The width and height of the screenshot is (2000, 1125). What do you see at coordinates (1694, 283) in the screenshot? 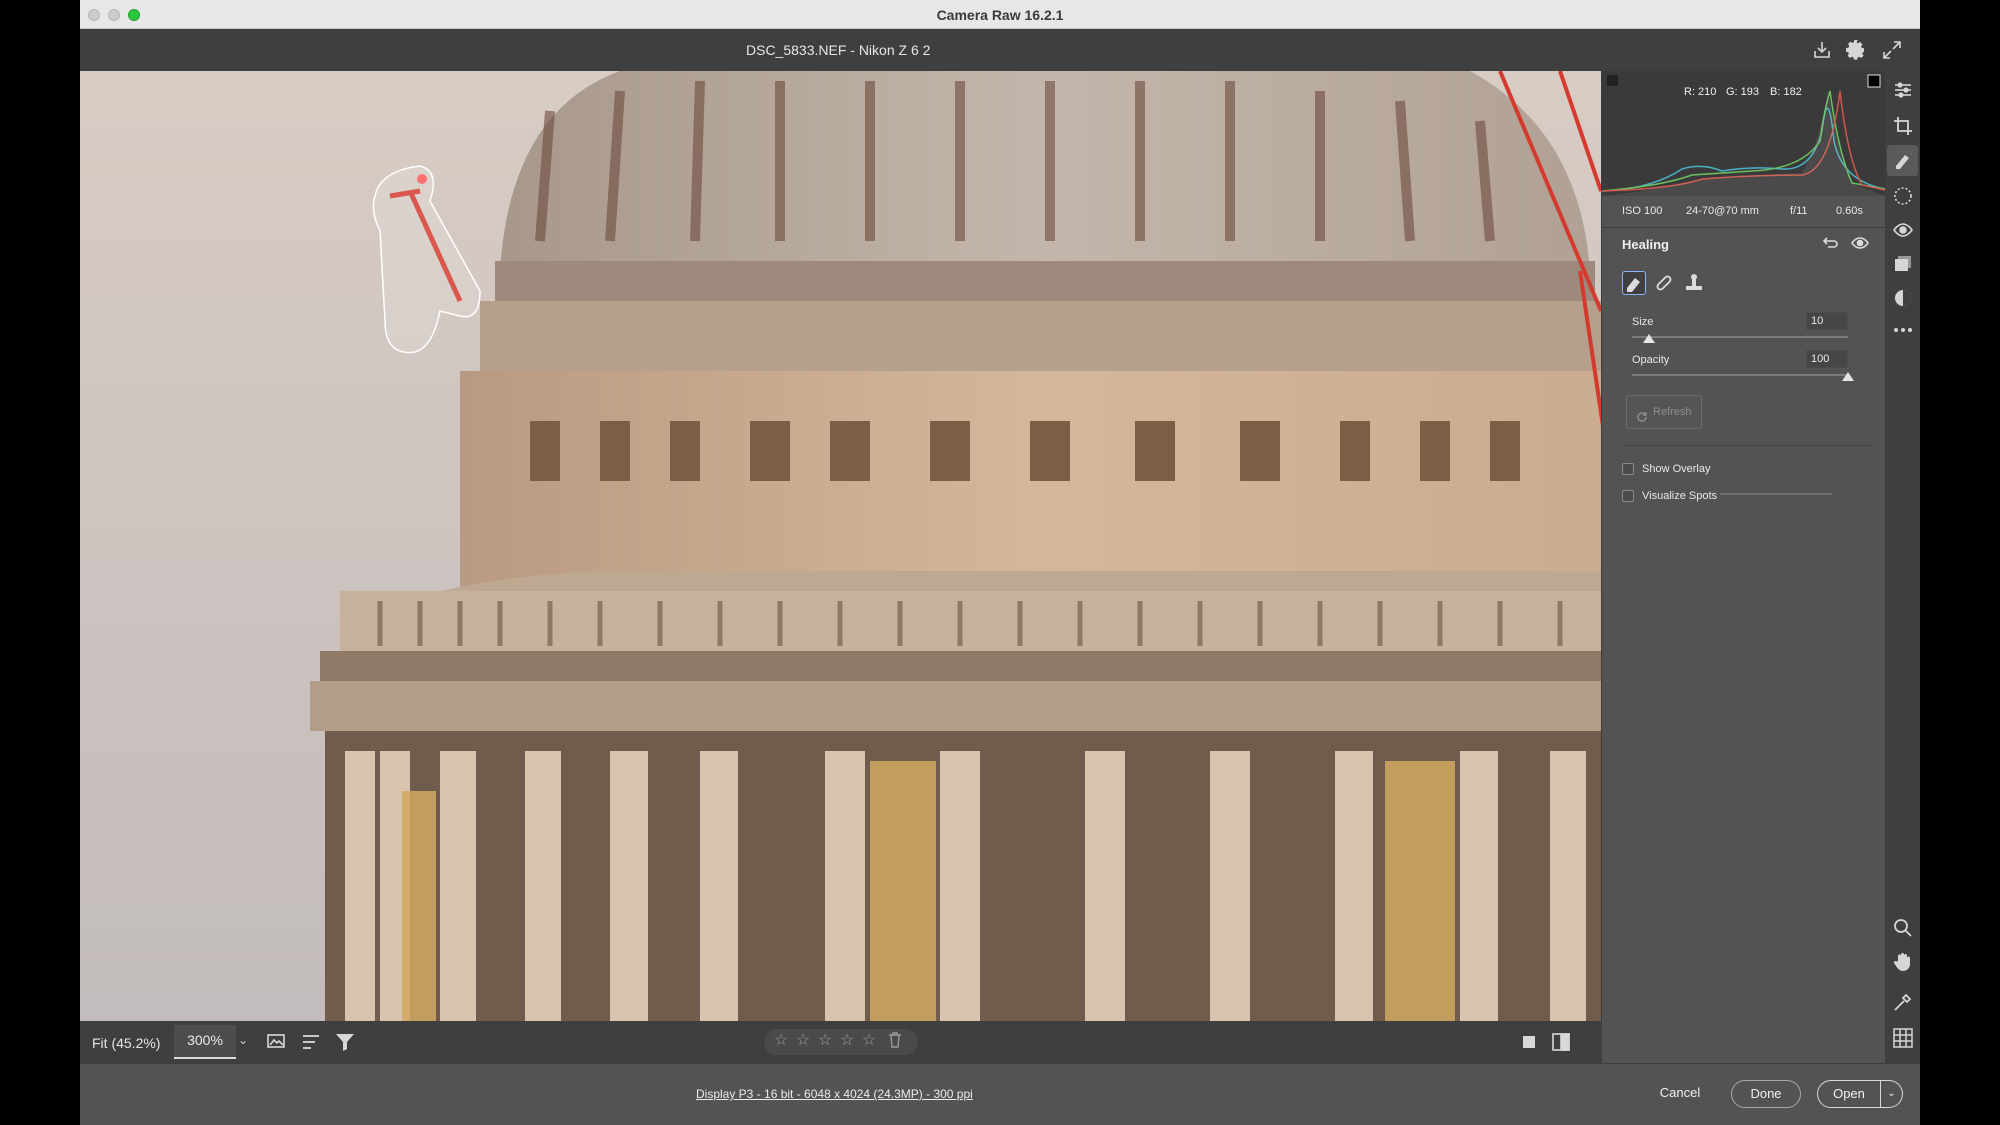
I see `clone-icon` at bounding box center [1694, 283].